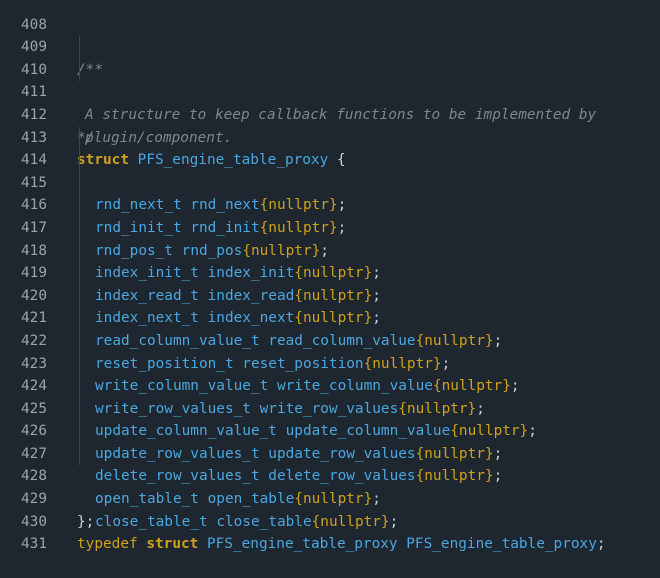  Describe the element at coordinates (172, 544) in the screenshot. I see `keyword-struct: struct` at that location.